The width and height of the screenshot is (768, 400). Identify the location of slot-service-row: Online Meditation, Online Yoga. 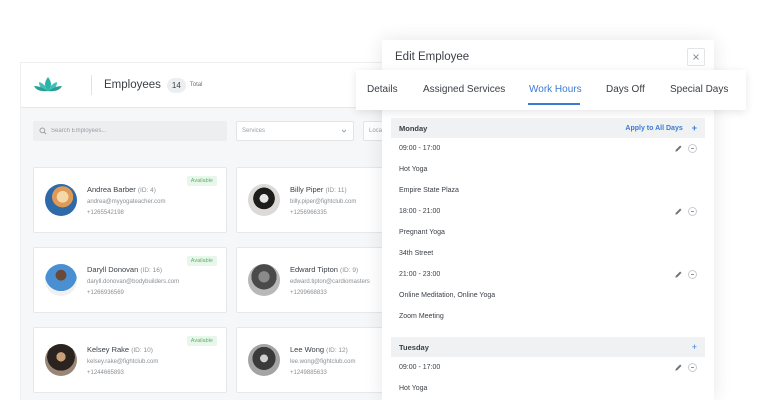
(548, 295).